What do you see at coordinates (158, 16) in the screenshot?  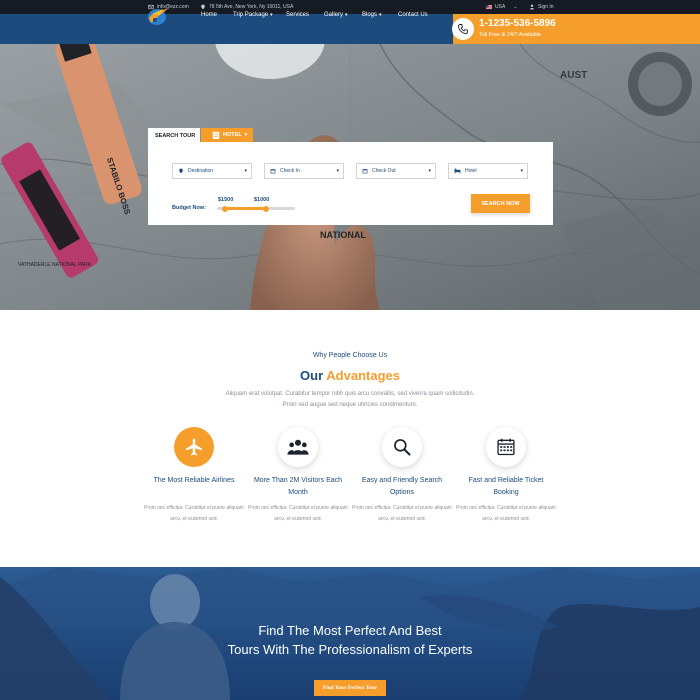 I see `logo` at bounding box center [158, 16].